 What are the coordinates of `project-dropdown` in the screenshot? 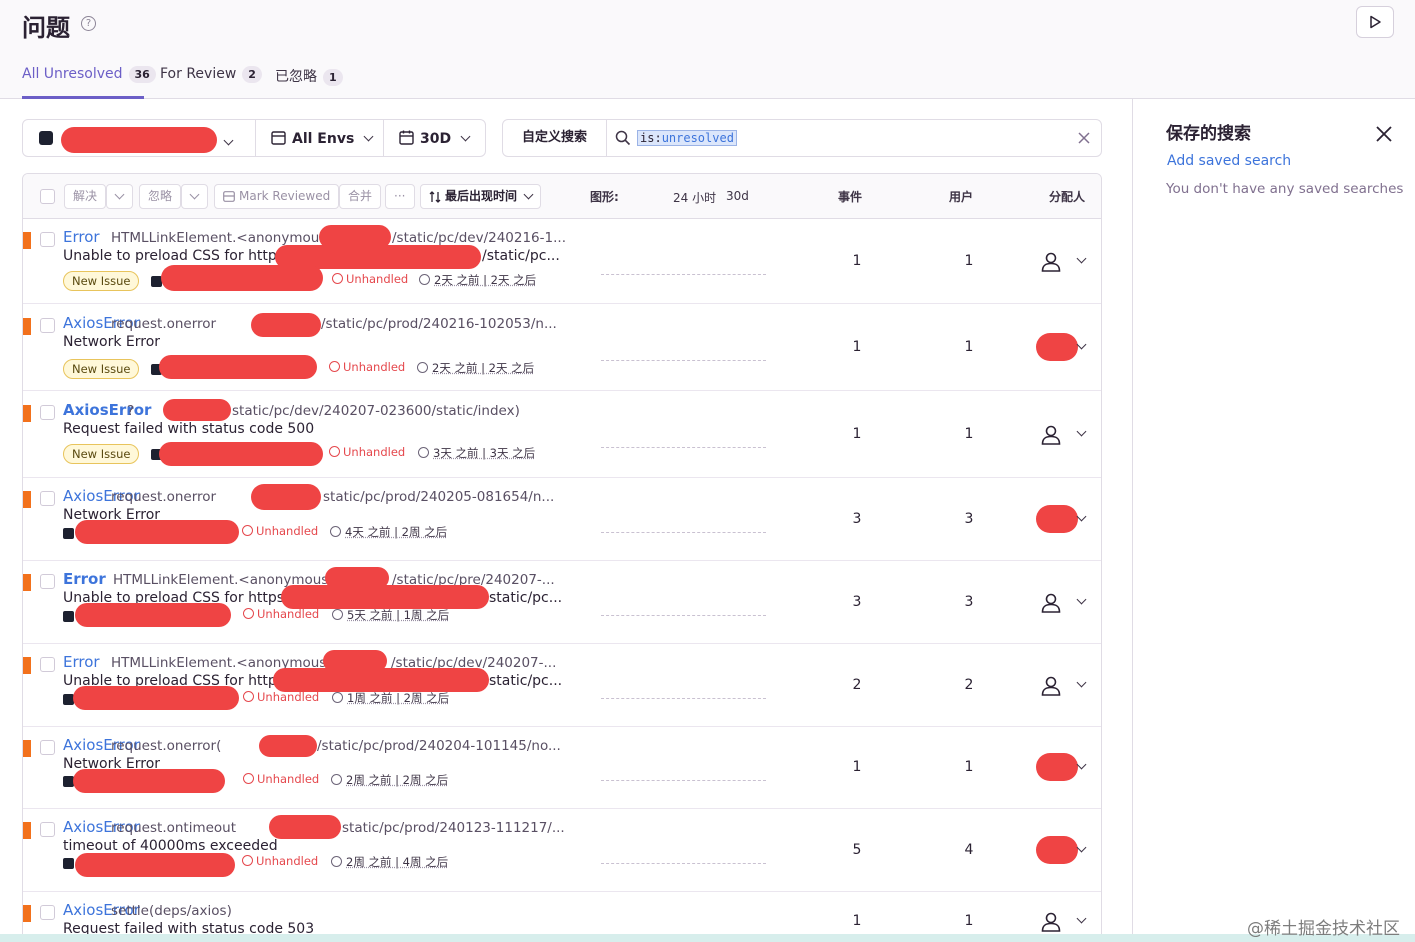 It's located at (228, 150).